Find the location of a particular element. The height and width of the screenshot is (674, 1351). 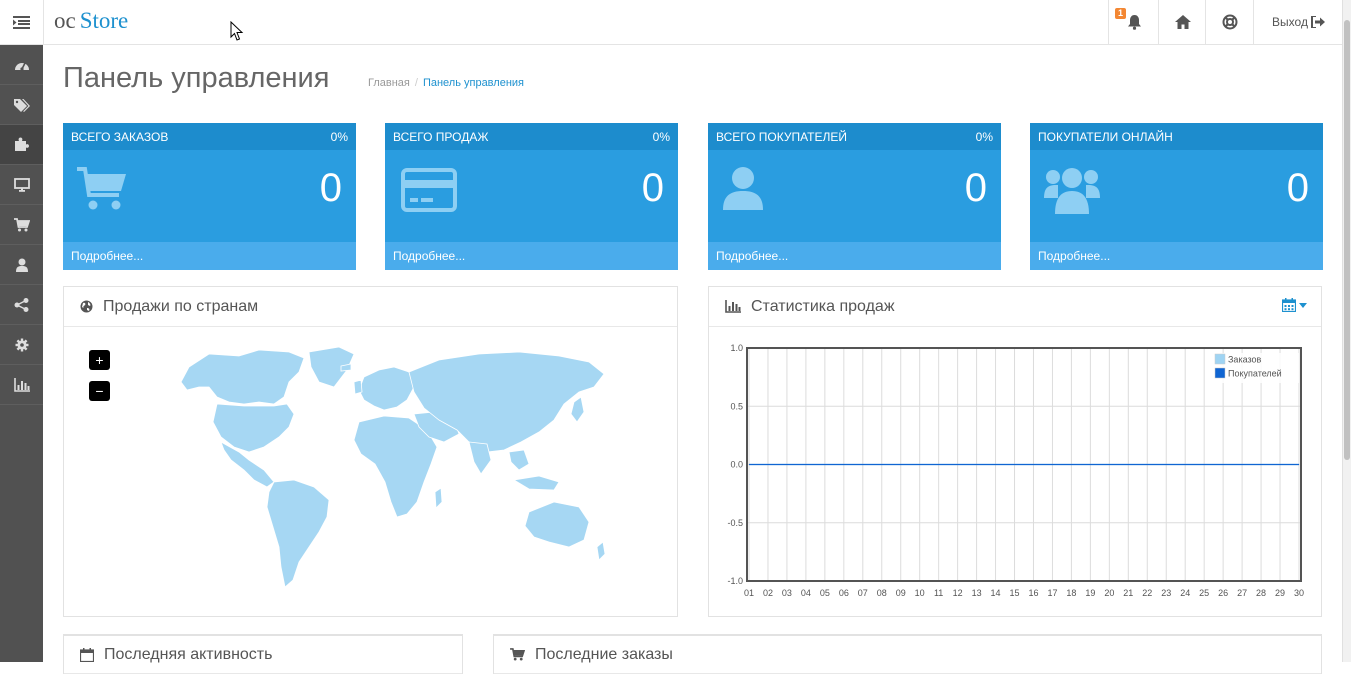

chart-y-tick-label: 0.0 is located at coordinates (736, 465).